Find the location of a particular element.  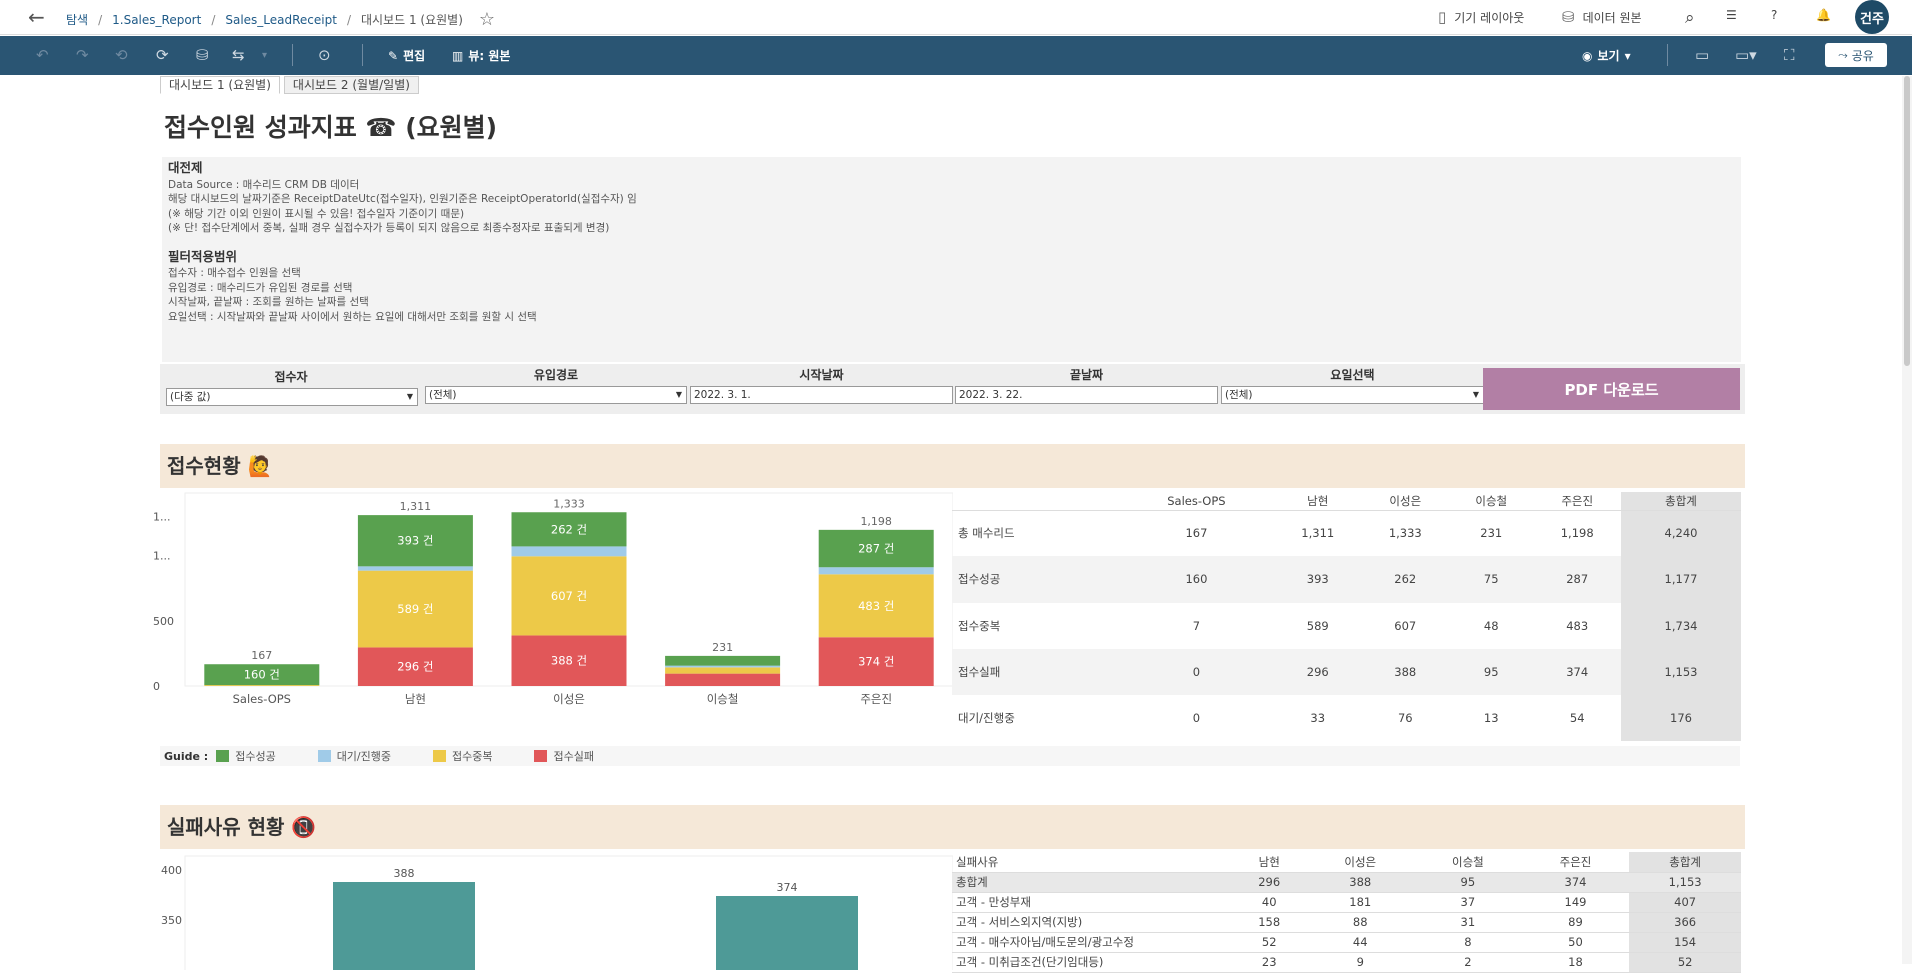

x-category-label: 주은진 is located at coordinates (876, 699).